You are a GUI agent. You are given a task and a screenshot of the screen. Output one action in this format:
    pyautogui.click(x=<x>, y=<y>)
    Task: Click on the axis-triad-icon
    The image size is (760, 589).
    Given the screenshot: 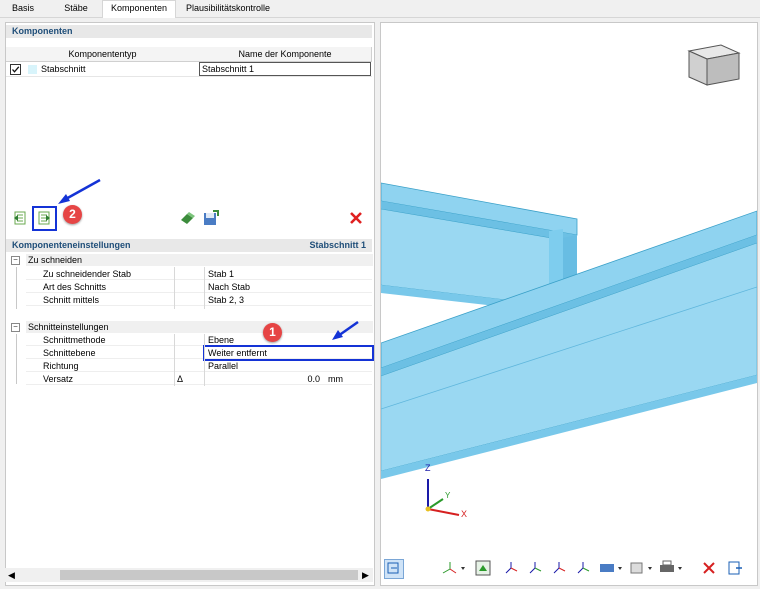 What is the action you would take?
    pyautogui.click(x=442, y=497)
    